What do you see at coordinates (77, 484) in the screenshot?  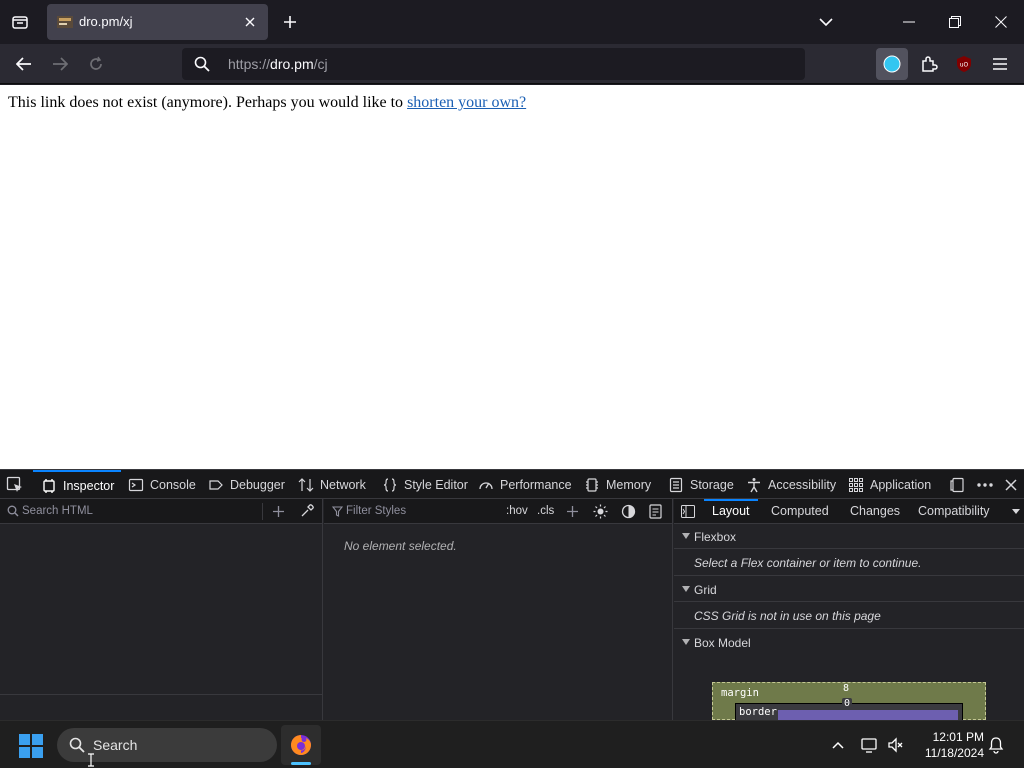 I see `tab-inspector: Inspector` at bounding box center [77, 484].